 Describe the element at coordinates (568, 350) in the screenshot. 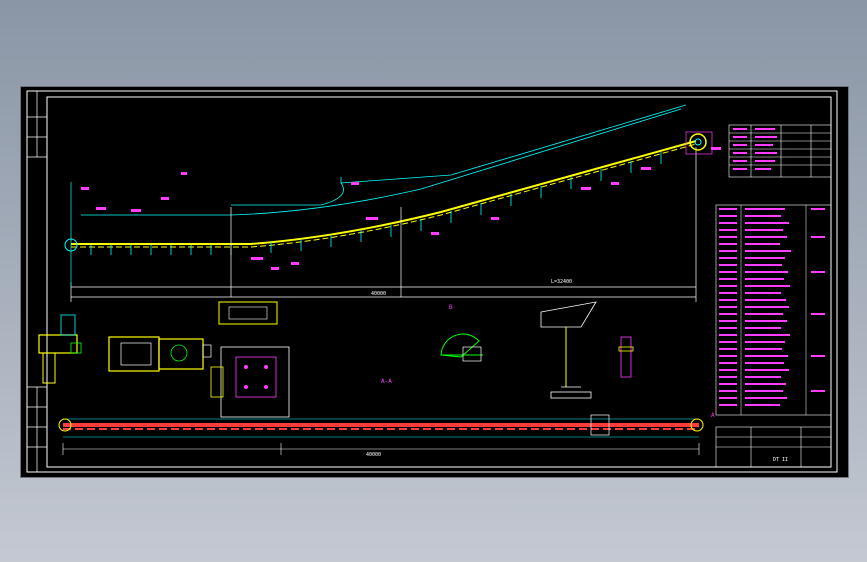

I see `support-section` at that location.